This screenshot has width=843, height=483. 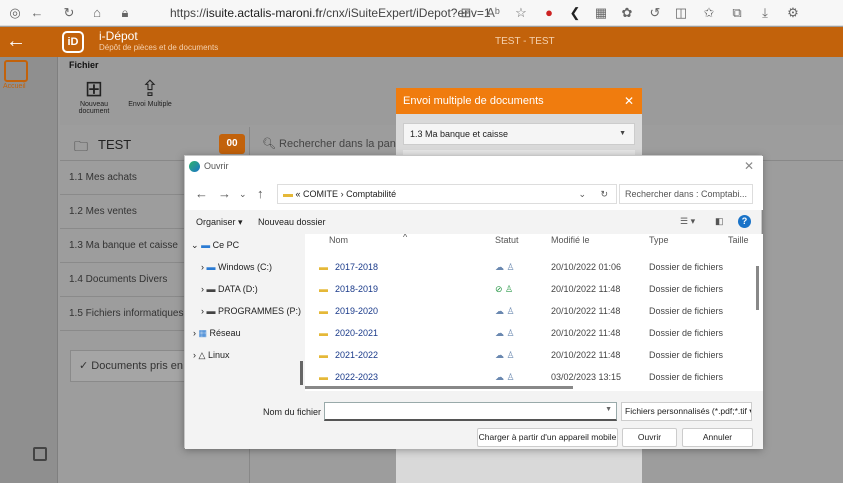 I want to click on nav-item-programmes: › ▬ PROGRAMMES (P:), so click(x=243, y=311).